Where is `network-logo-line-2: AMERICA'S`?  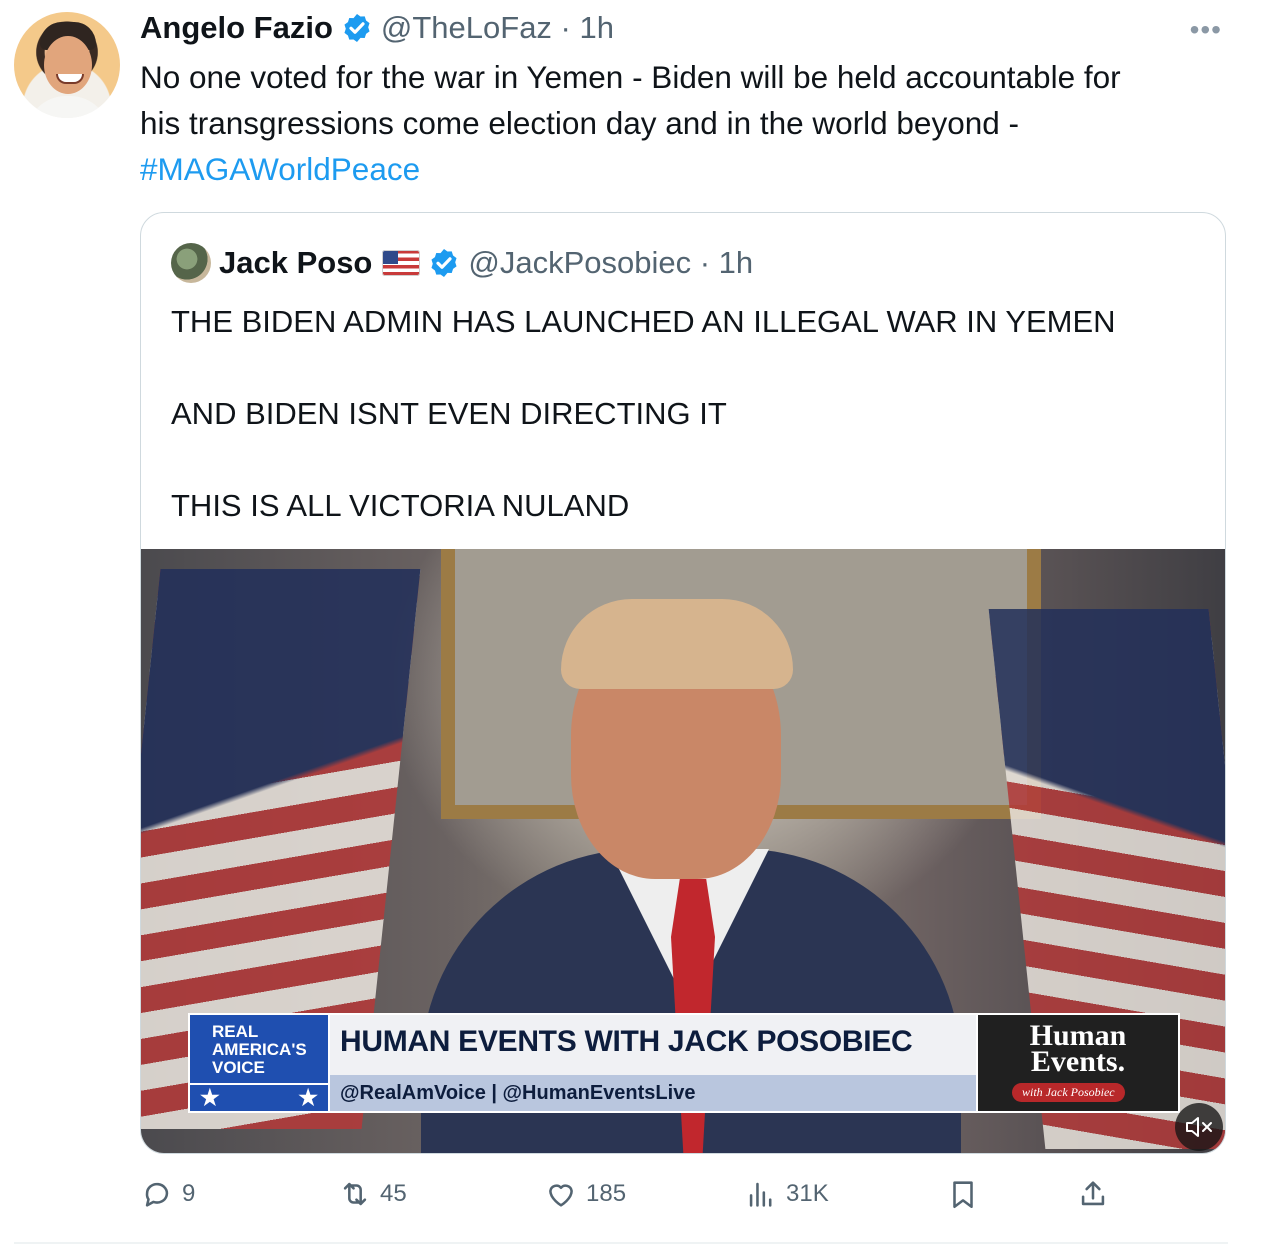
network-logo-line-2: AMERICA'S is located at coordinates (259, 1049).